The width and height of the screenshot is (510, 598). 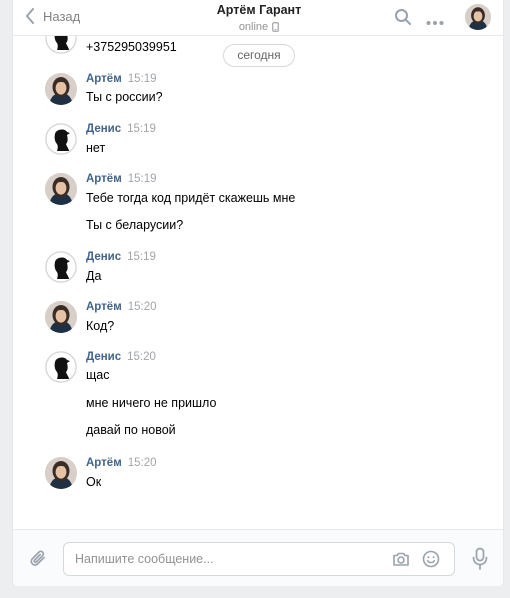 I want to click on message-text: мне ничего не пришло, so click(x=151, y=403).